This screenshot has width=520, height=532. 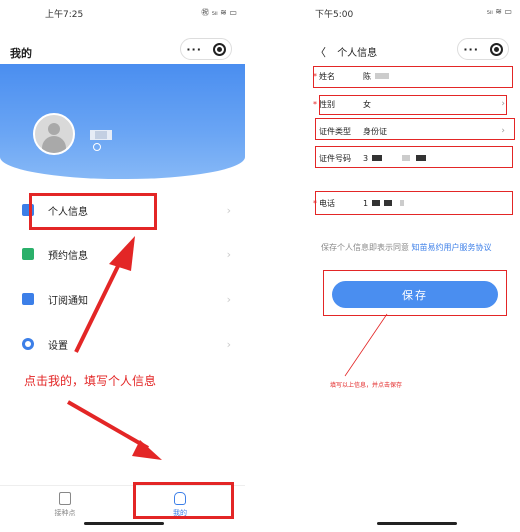 I want to click on search-icon, so click(x=97, y=147).